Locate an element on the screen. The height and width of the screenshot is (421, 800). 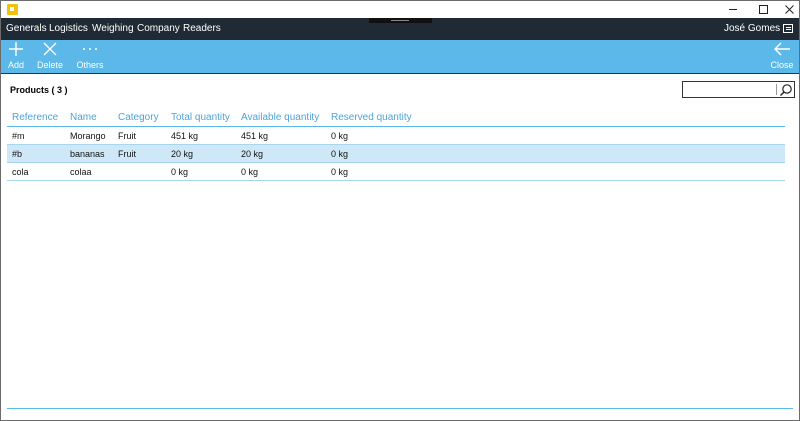
column-name: Name is located at coordinates (83, 117).